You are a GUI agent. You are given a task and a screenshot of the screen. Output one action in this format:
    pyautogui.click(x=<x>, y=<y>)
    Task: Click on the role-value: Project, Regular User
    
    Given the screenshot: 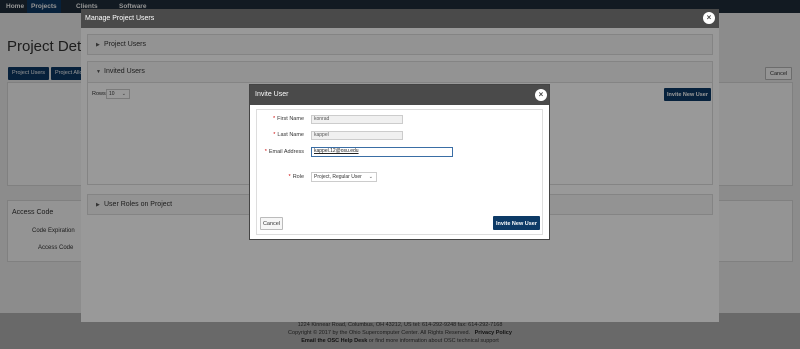 What is the action you would take?
    pyautogui.click(x=338, y=177)
    